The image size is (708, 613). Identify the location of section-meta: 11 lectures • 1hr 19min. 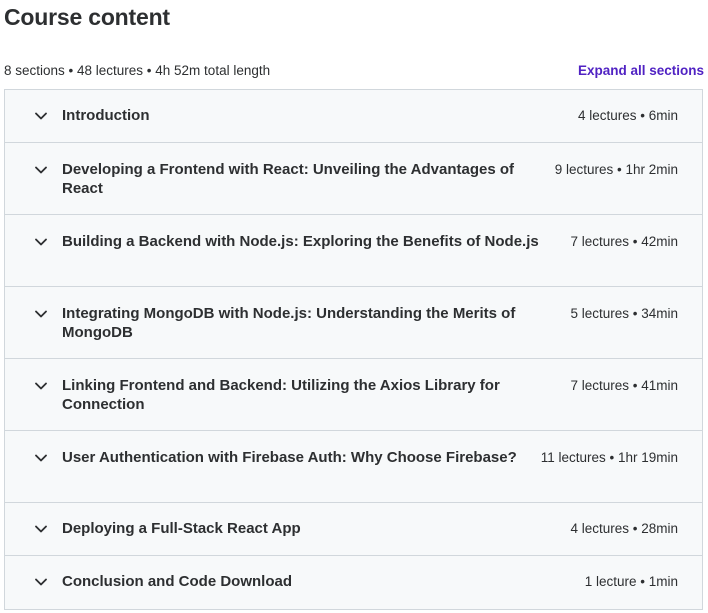
(609, 457).